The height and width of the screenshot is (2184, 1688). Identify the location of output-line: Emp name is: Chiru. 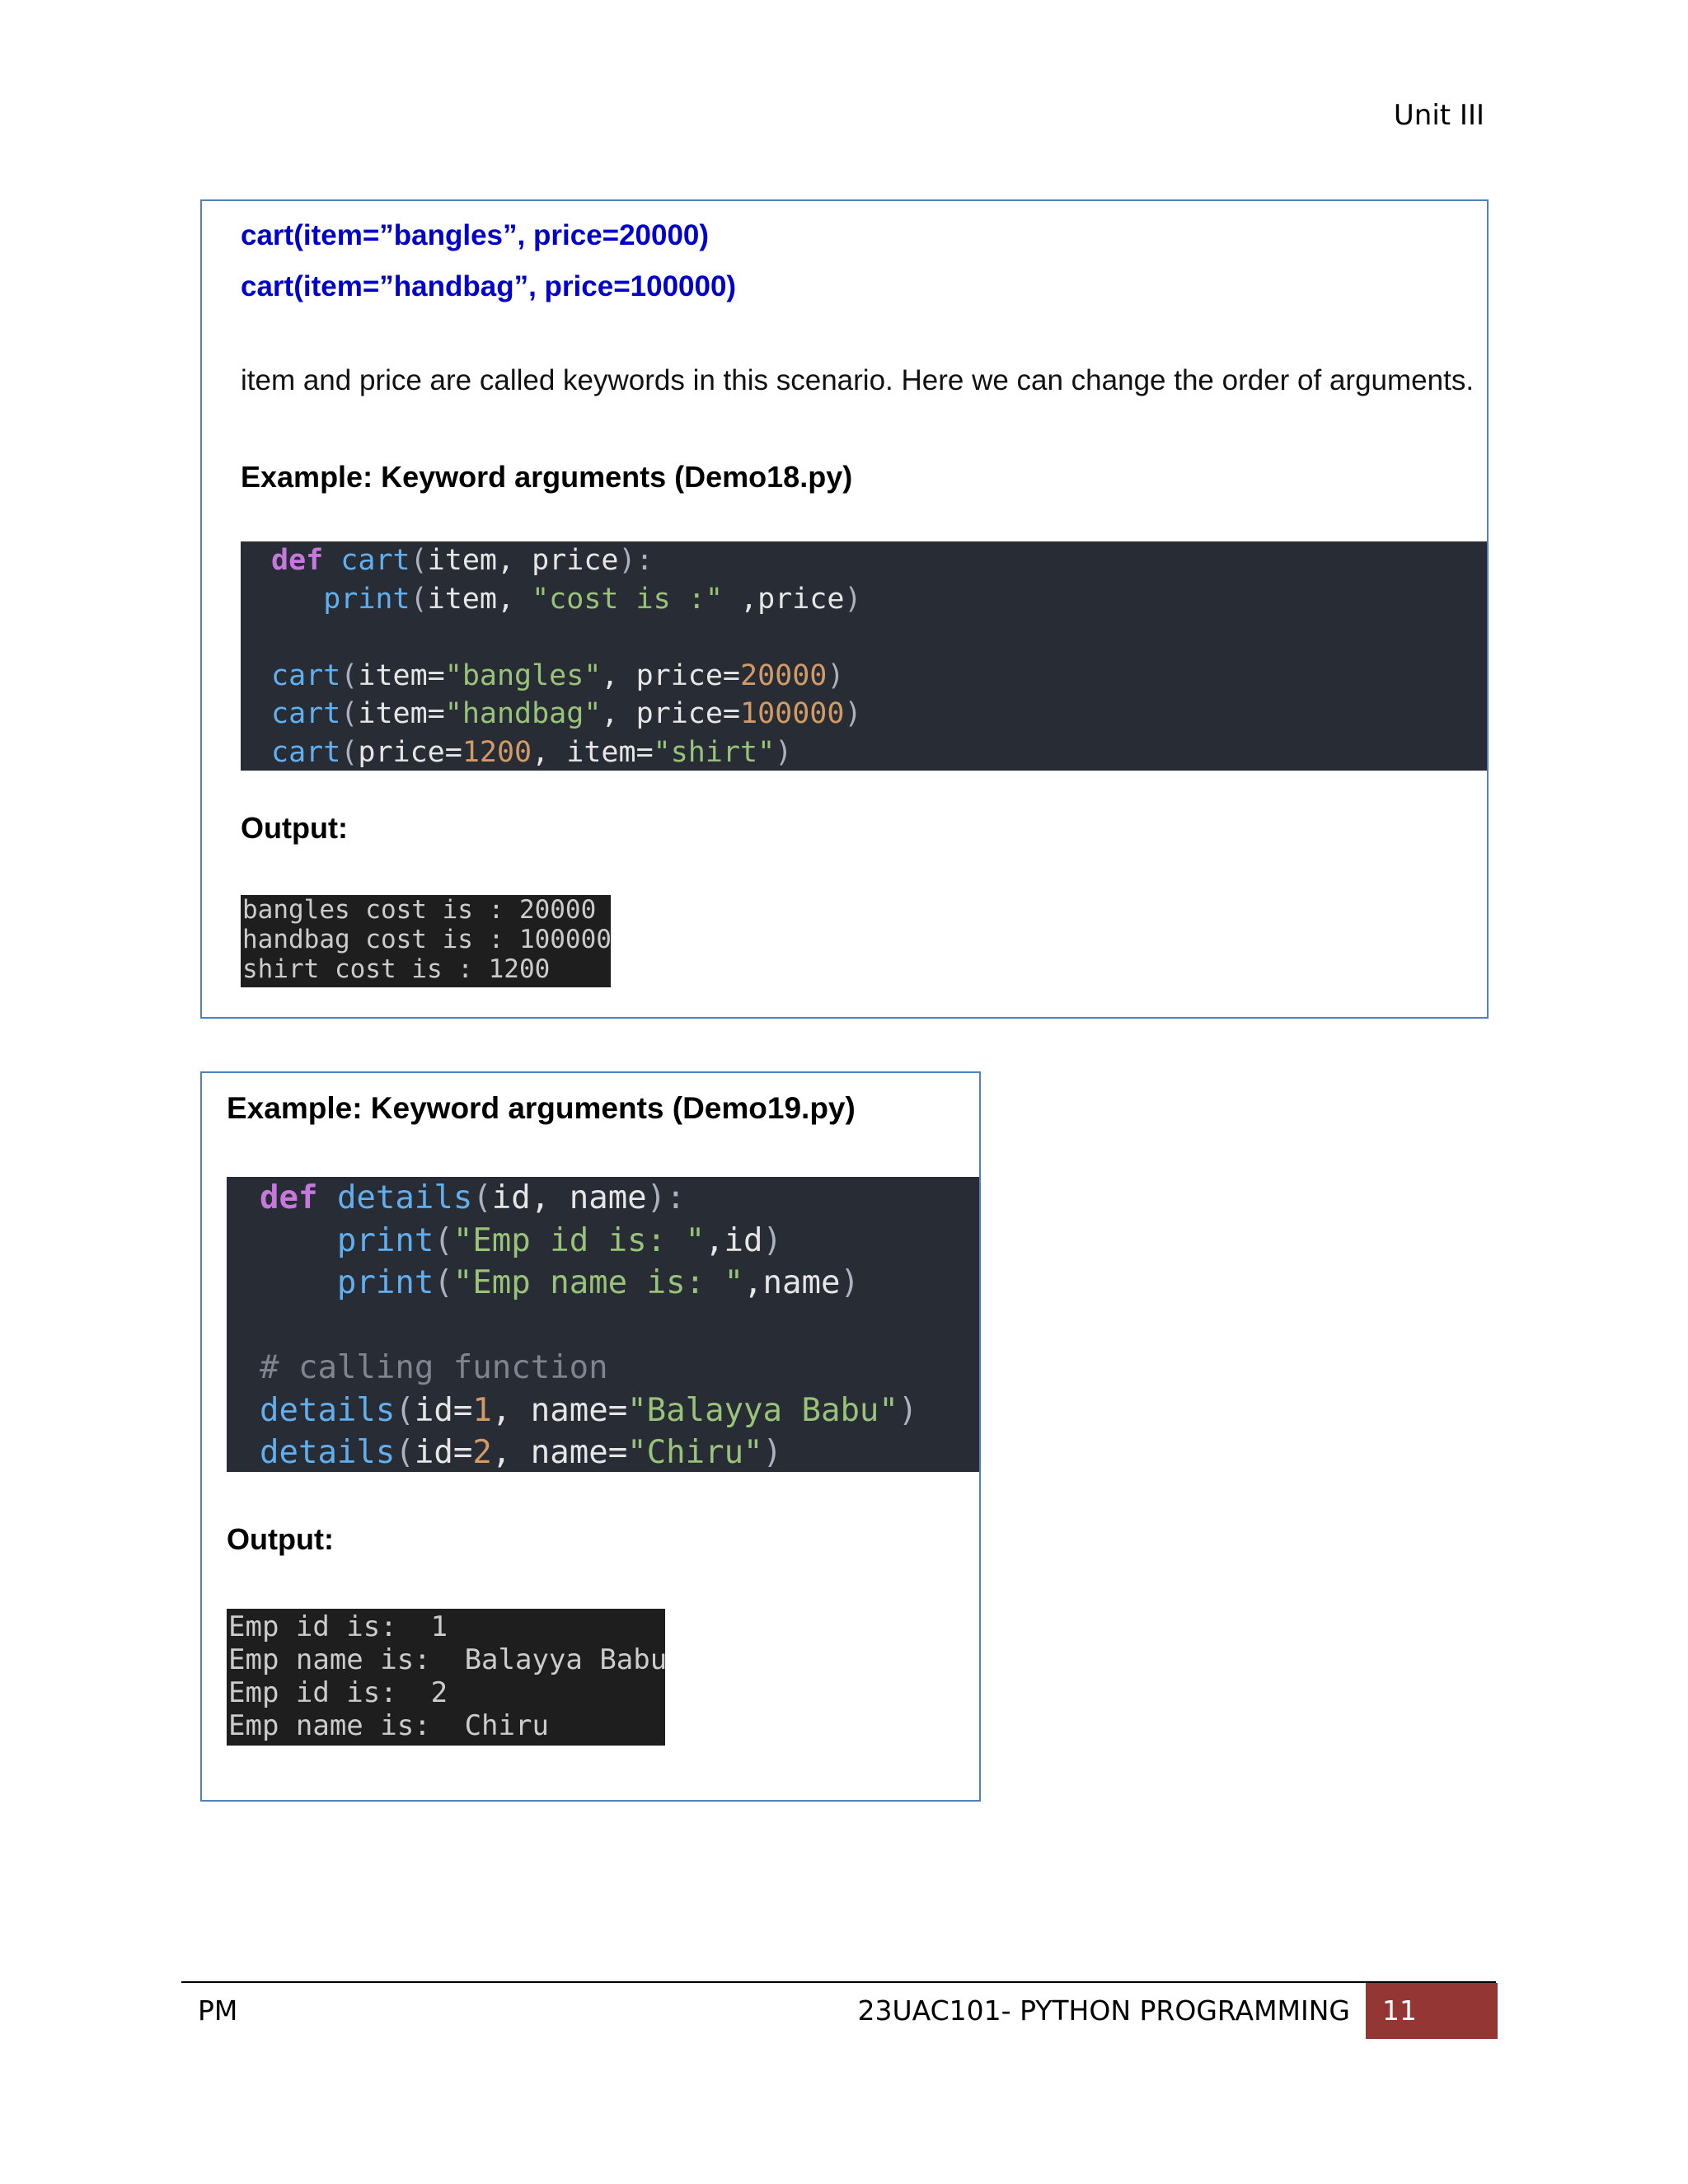
(389, 1725).